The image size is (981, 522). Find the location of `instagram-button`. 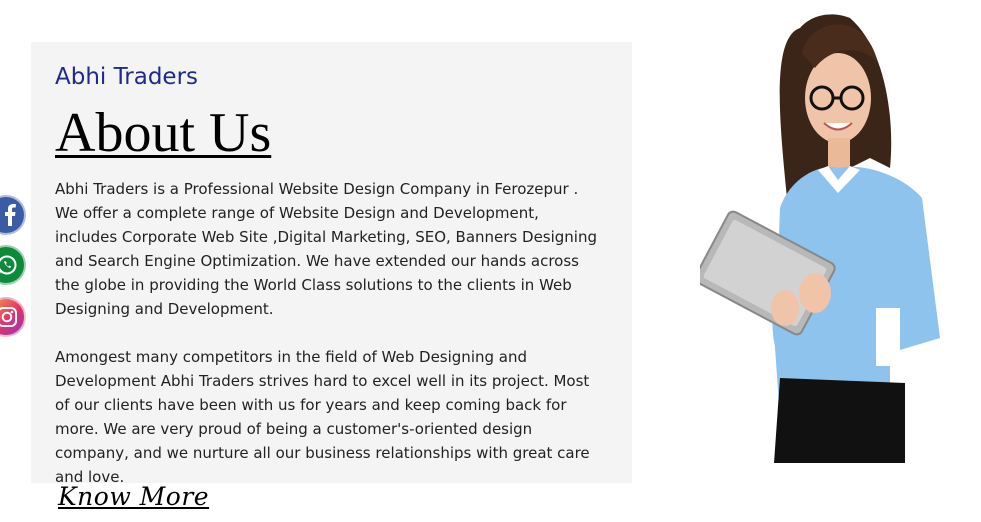

instagram-button is located at coordinates (13, 317).